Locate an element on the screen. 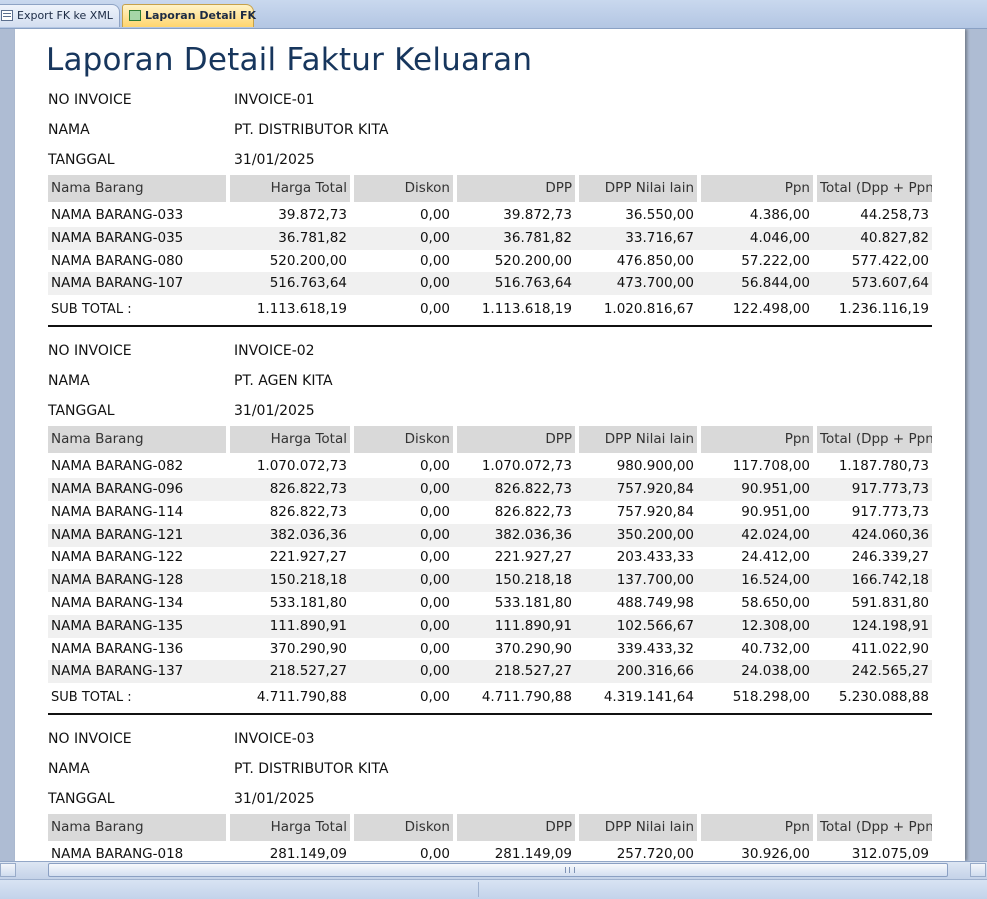 The width and height of the screenshot is (987, 899). cell-harga-total: 281.149,09 is located at coordinates (308, 853).